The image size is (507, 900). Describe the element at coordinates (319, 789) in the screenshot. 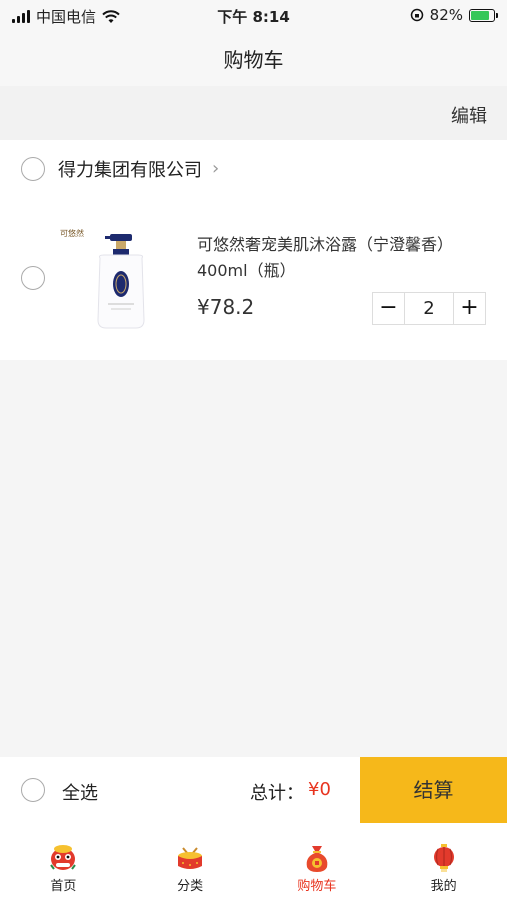

I see `total-value: ¥0` at that location.